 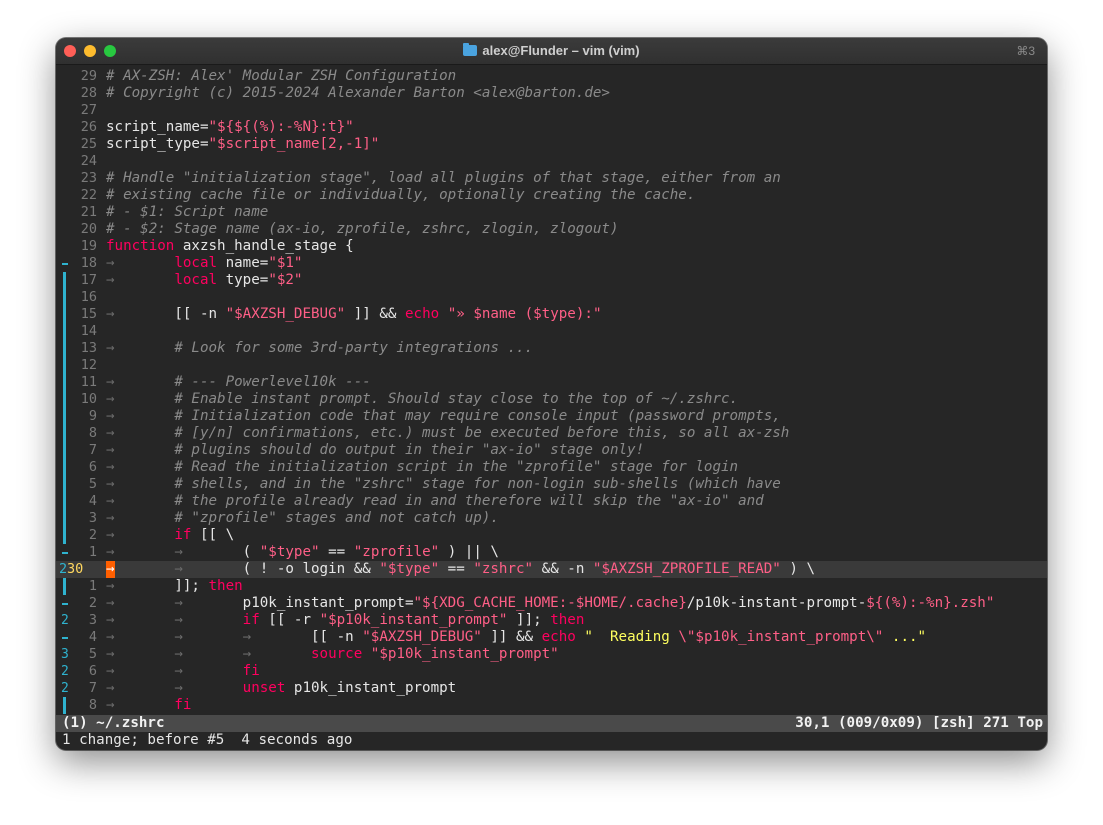 What do you see at coordinates (551, 740) in the screenshot?
I see `vim-message-line: 1 change; before #5 4 seconds ago` at bounding box center [551, 740].